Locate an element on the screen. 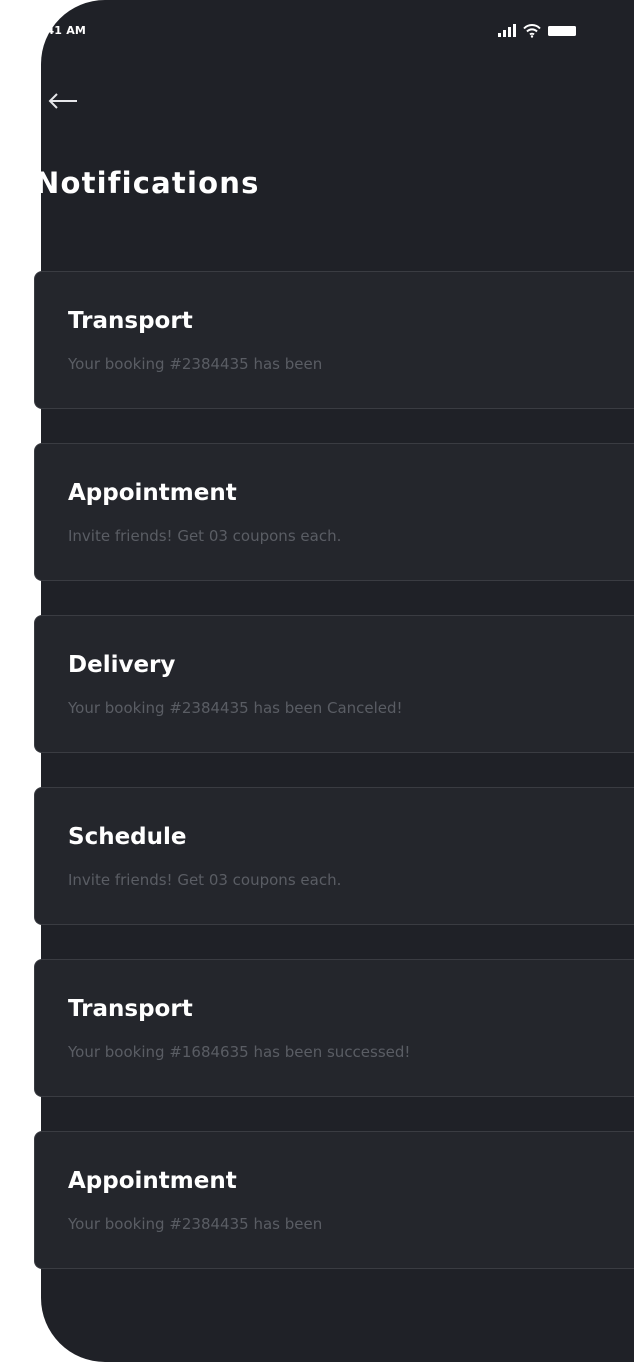 This screenshot has height=1364, width=634. status-time: 9:41 AM is located at coordinates (60, 30).